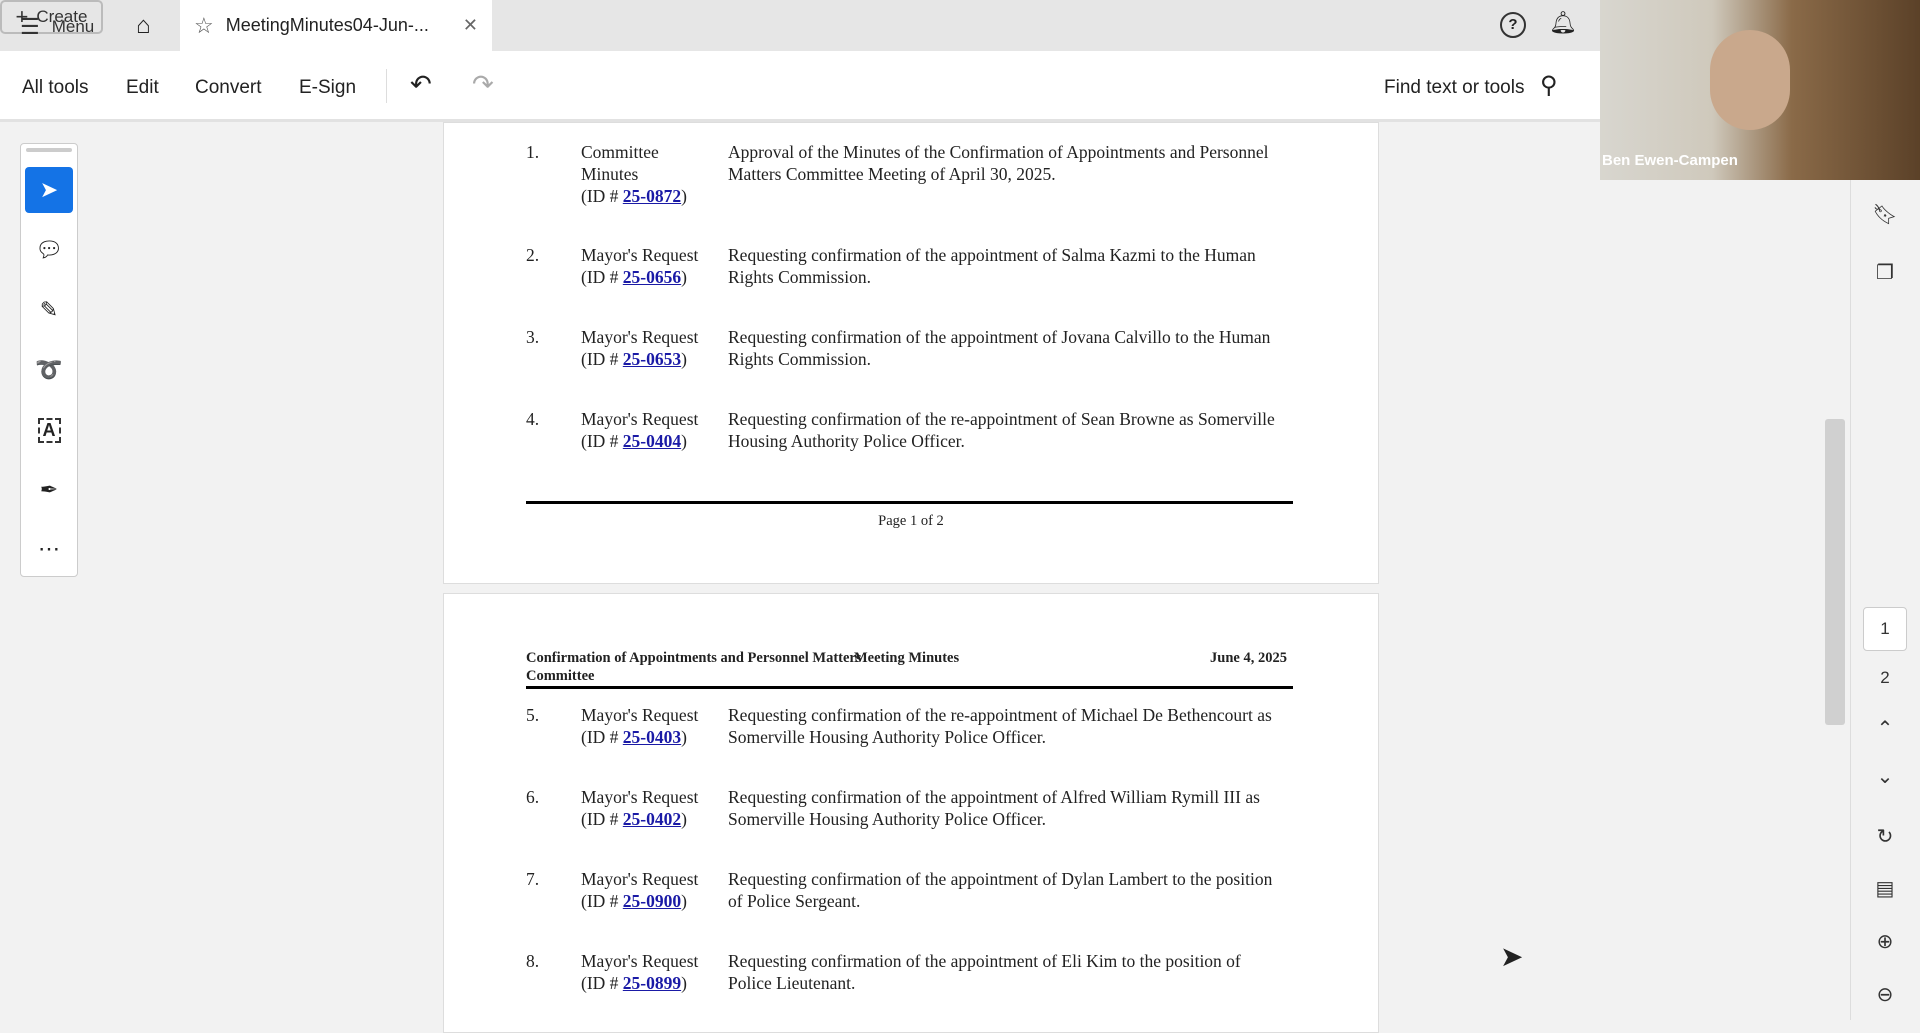 The width and height of the screenshot is (1920, 1033). Describe the element at coordinates (49, 250) in the screenshot. I see `comment-tool-icon: 💬︎` at that location.